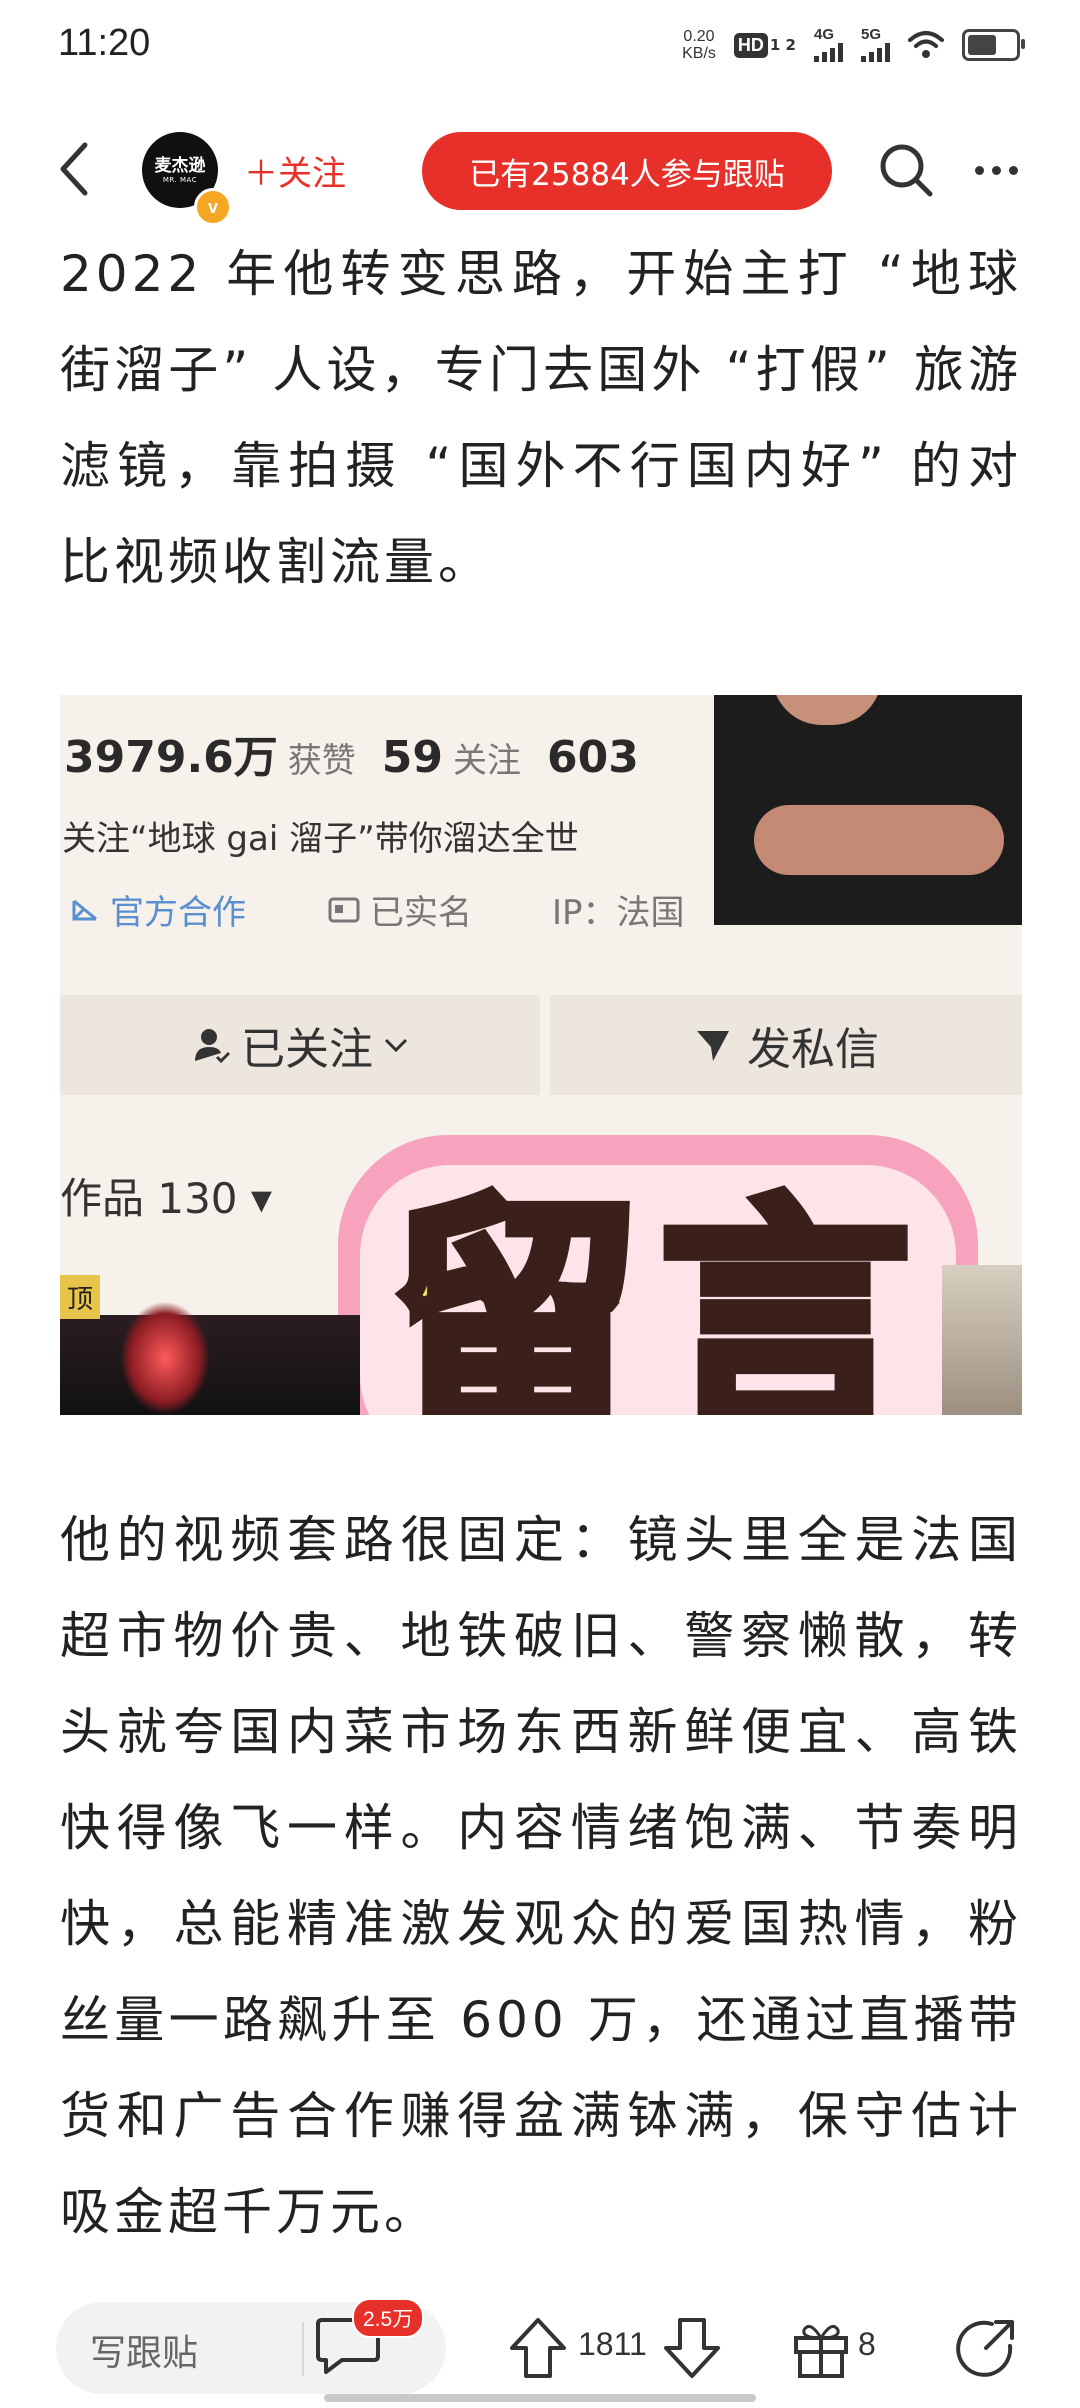 This screenshot has width=1080, height=2408. Describe the element at coordinates (295, 170) in the screenshot. I see `follow-button: ＋关注` at that location.